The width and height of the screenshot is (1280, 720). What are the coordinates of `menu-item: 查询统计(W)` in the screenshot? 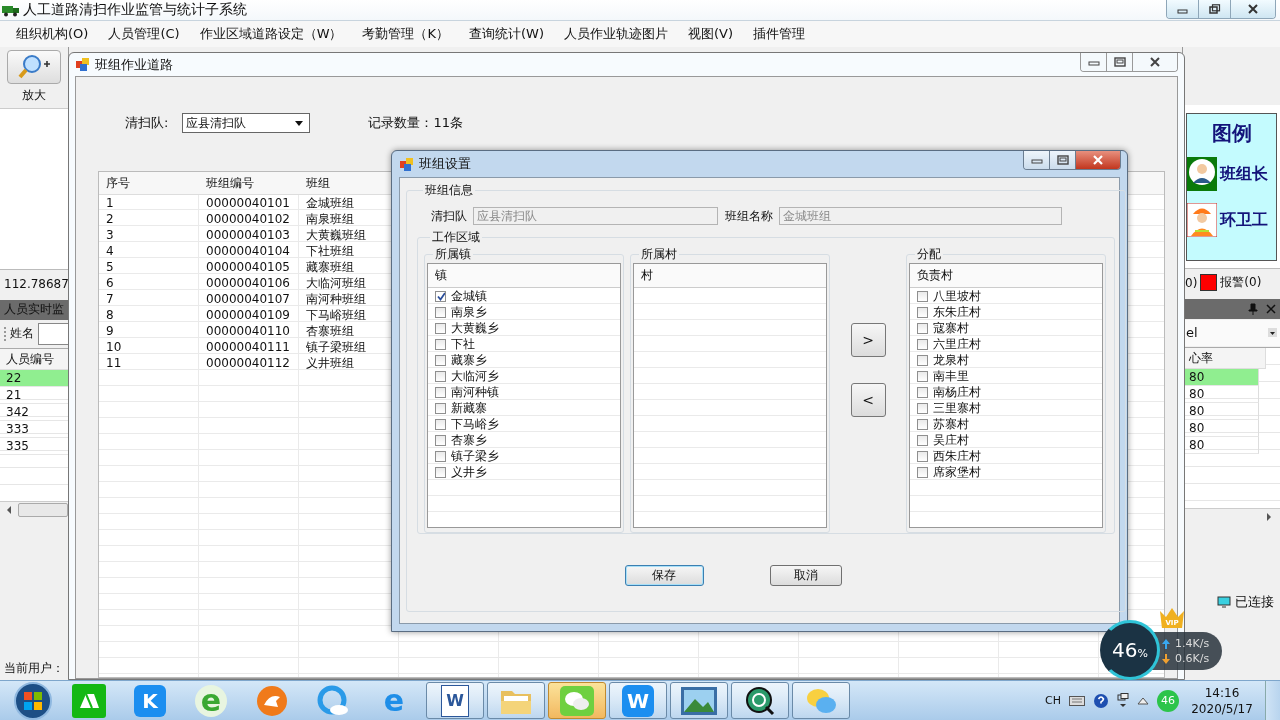 It's located at (506, 34).